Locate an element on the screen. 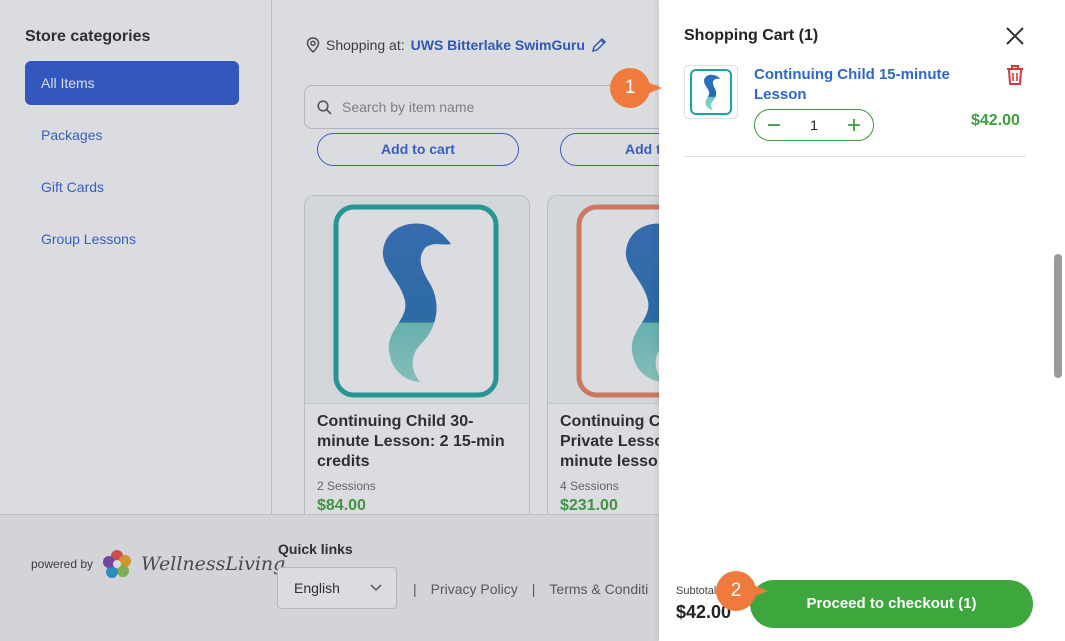 The width and height of the screenshot is (1065, 641). subtotal-label: Subtotal is located at coordinates (696, 591).